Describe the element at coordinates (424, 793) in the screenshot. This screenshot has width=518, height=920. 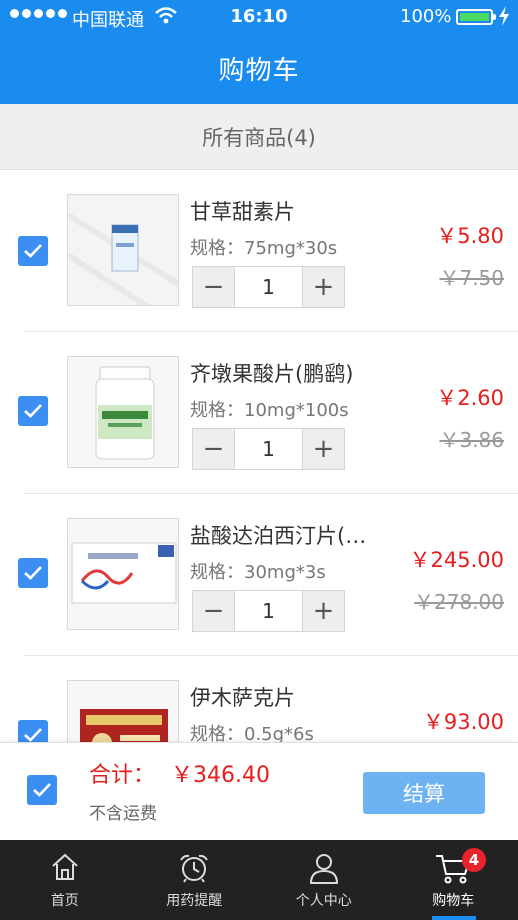
I see `checkout-button: 结算` at that location.